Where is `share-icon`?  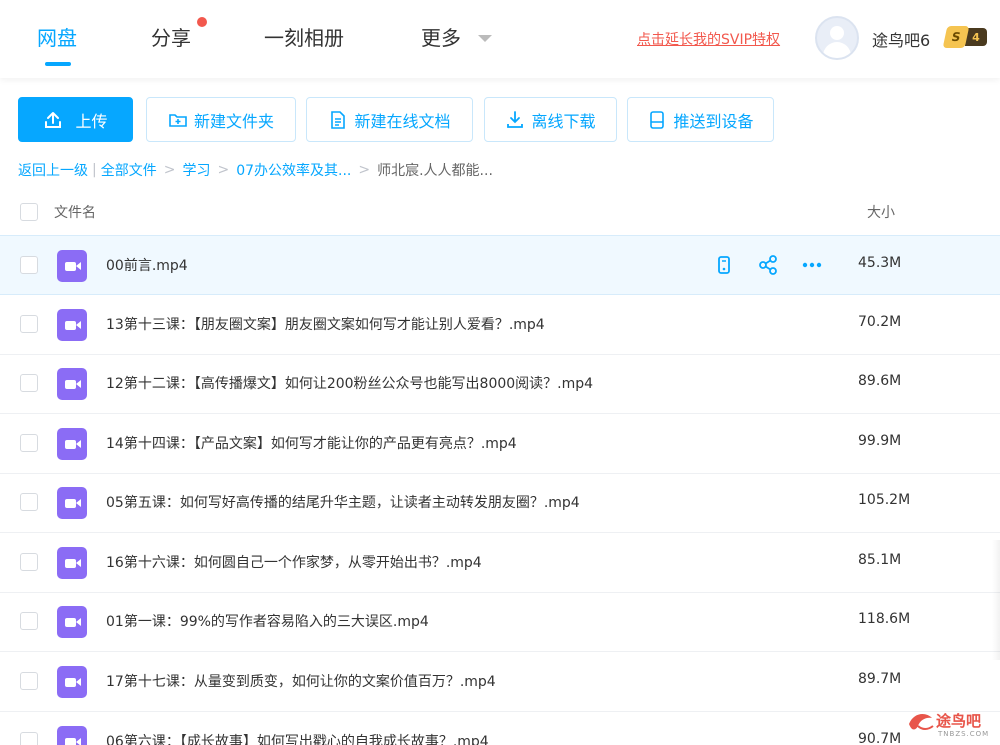 share-icon is located at coordinates (768, 265).